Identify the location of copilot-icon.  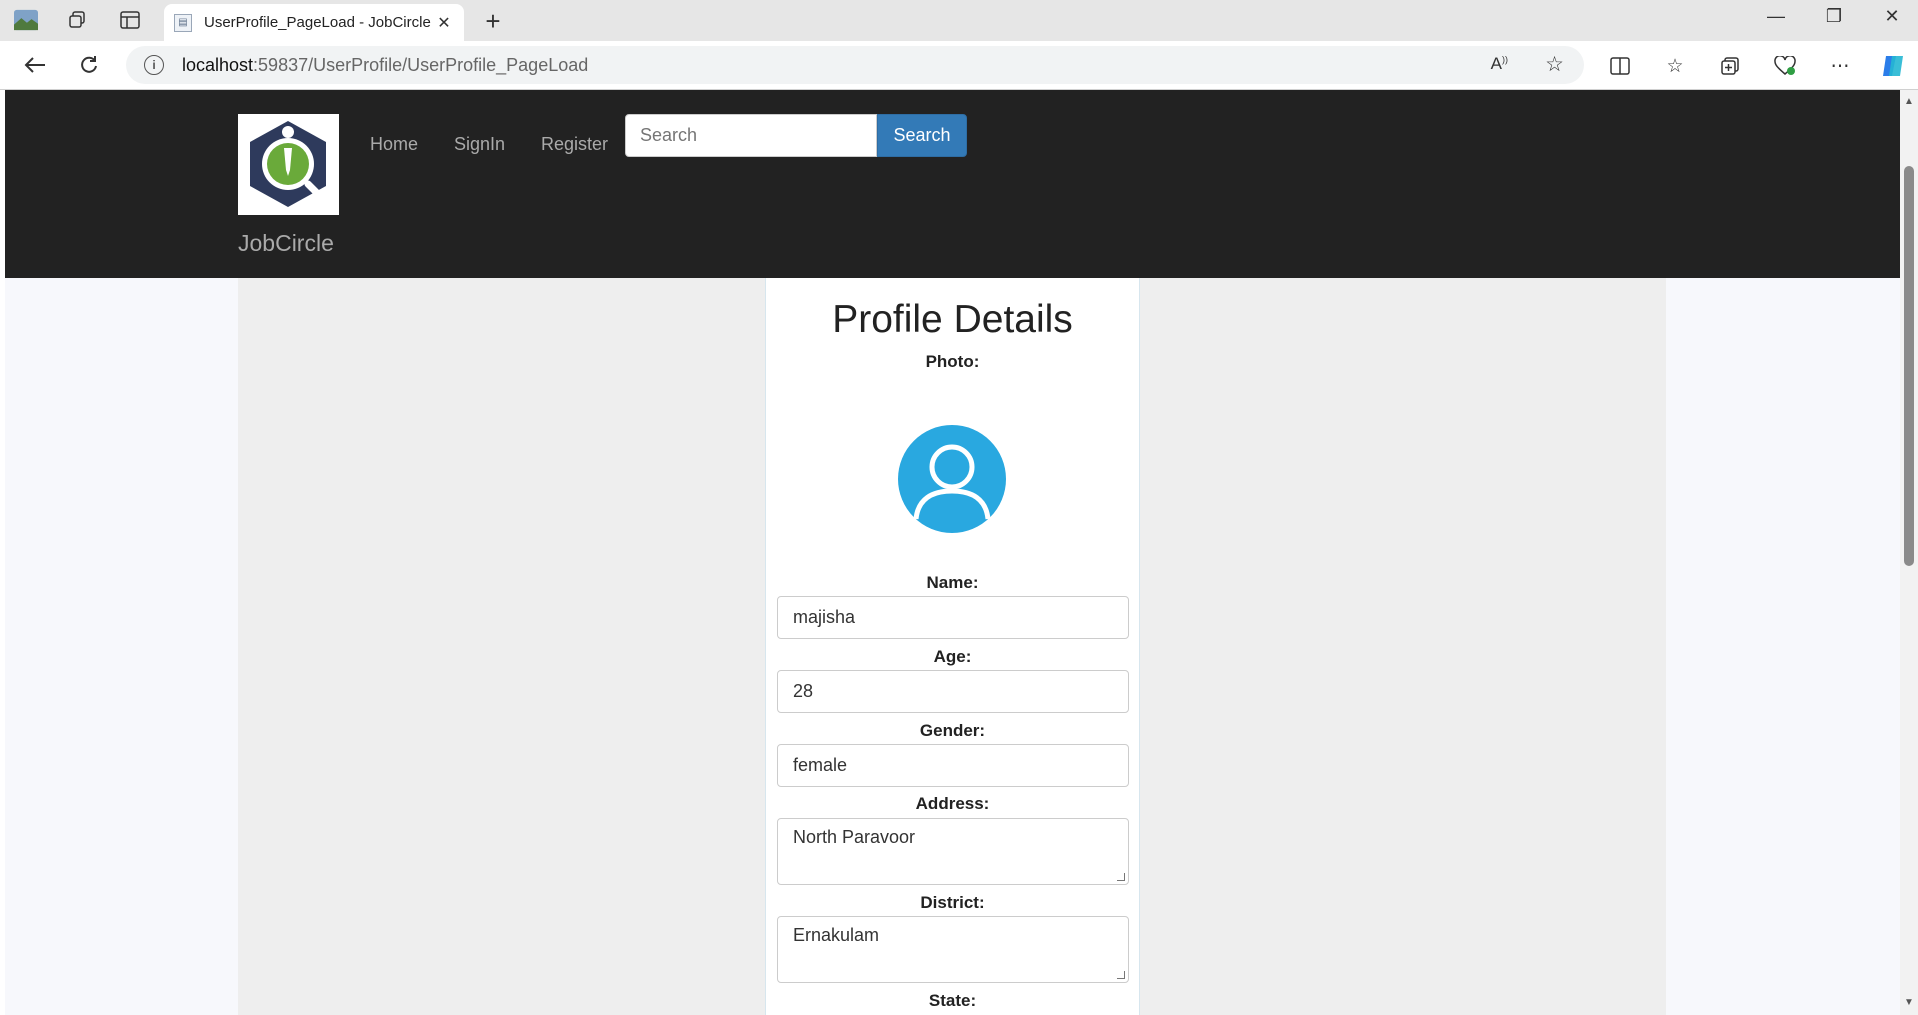
(1893, 66).